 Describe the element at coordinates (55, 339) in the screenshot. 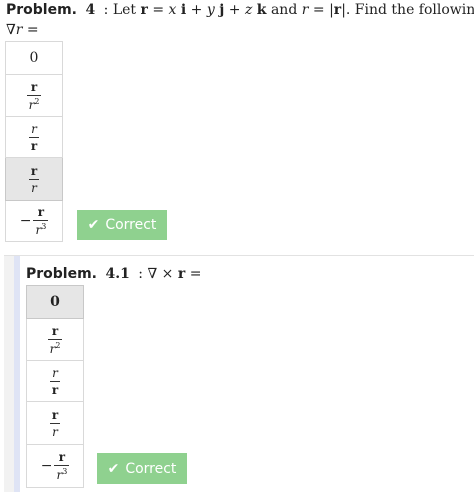

I see `option-r-over-r-squared-2: r r2` at that location.